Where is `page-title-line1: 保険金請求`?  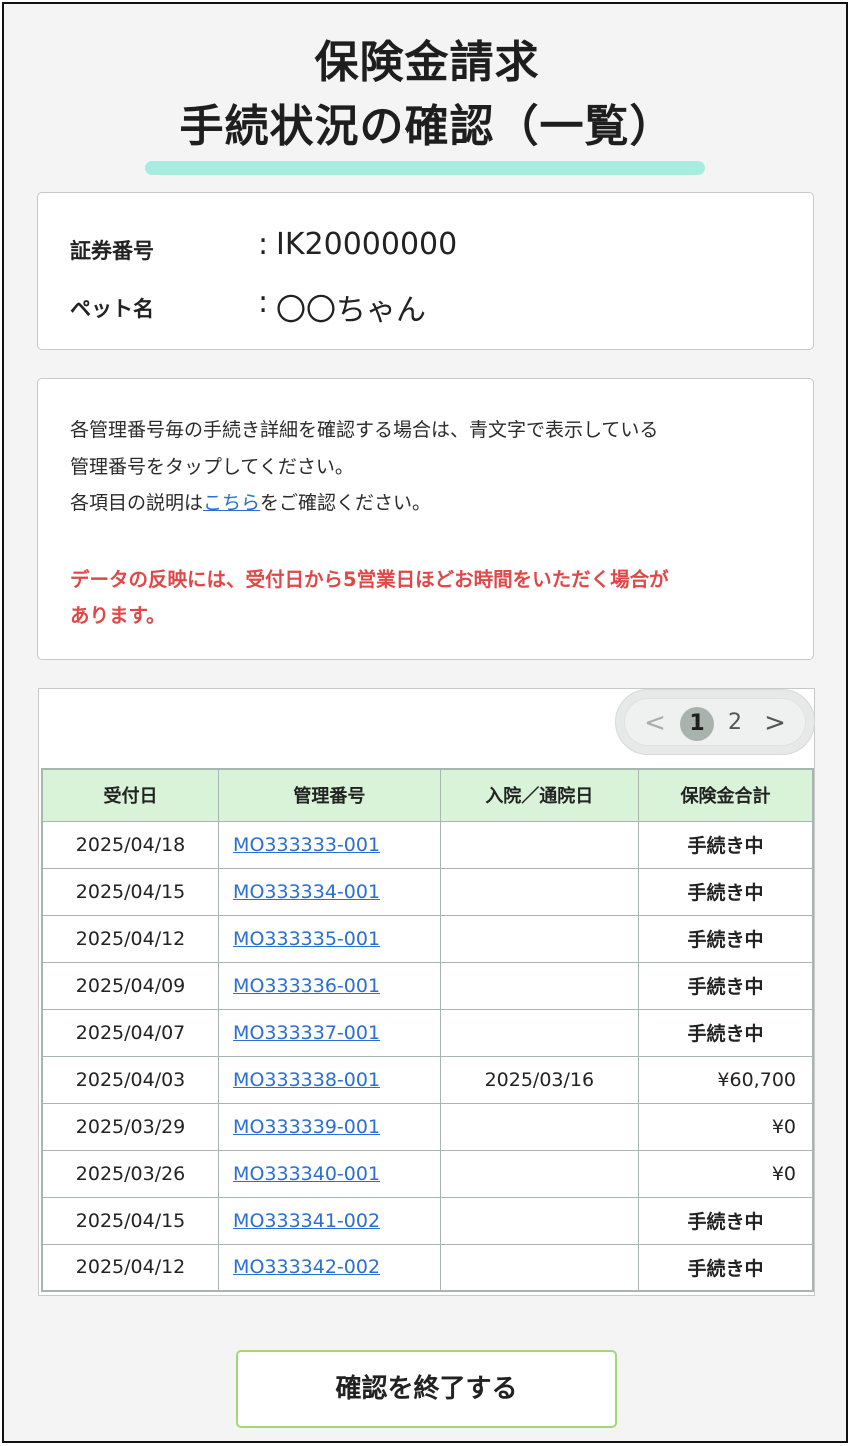 page-title-line1: 保険金請求 is located at coordinates (427, 62).